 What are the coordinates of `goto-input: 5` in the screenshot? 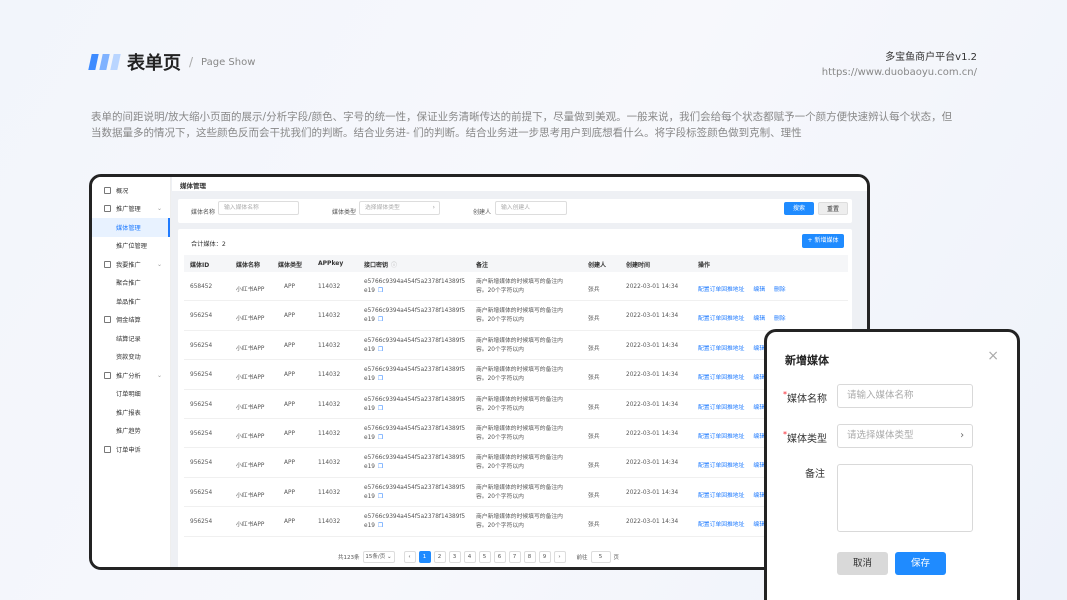 It's located at (600, 557).